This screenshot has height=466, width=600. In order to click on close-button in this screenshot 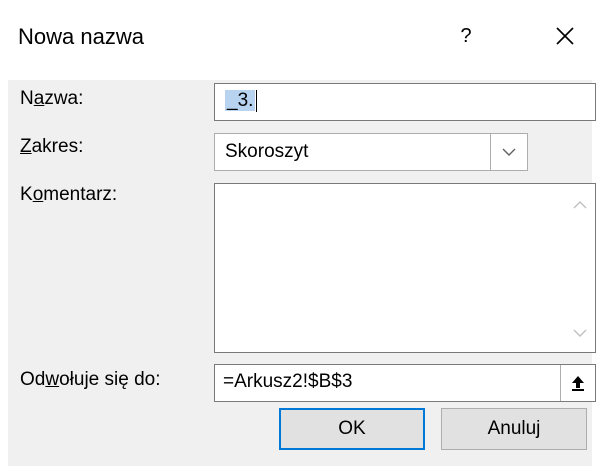, I will do `click(565, 36)`.